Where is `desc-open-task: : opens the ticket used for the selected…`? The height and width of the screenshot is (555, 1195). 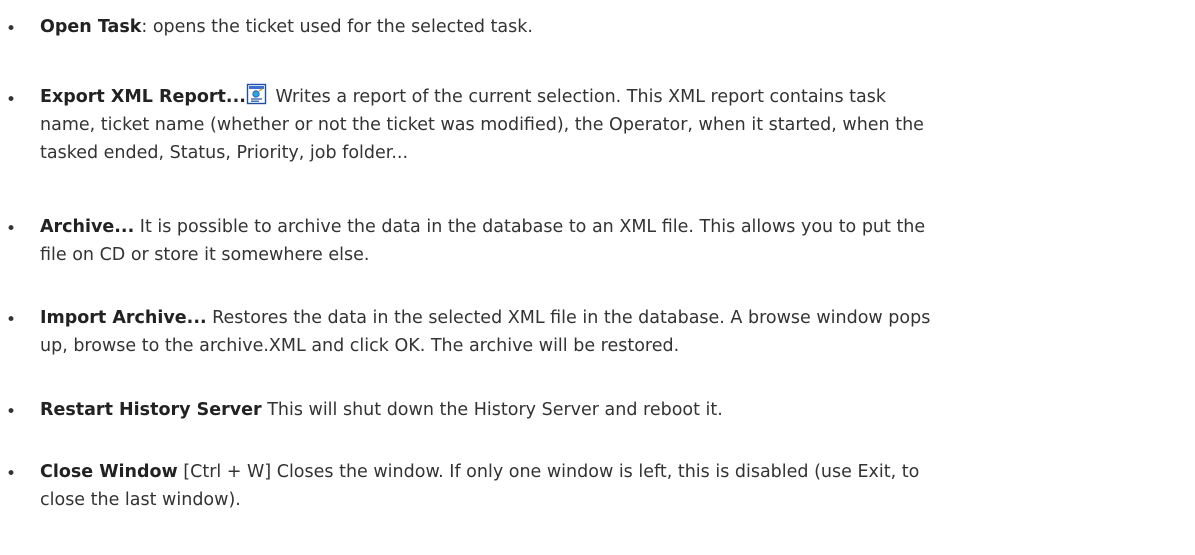
desc-open-task: : opens the ticket used for the selected… is located at coordinates (337, 27).